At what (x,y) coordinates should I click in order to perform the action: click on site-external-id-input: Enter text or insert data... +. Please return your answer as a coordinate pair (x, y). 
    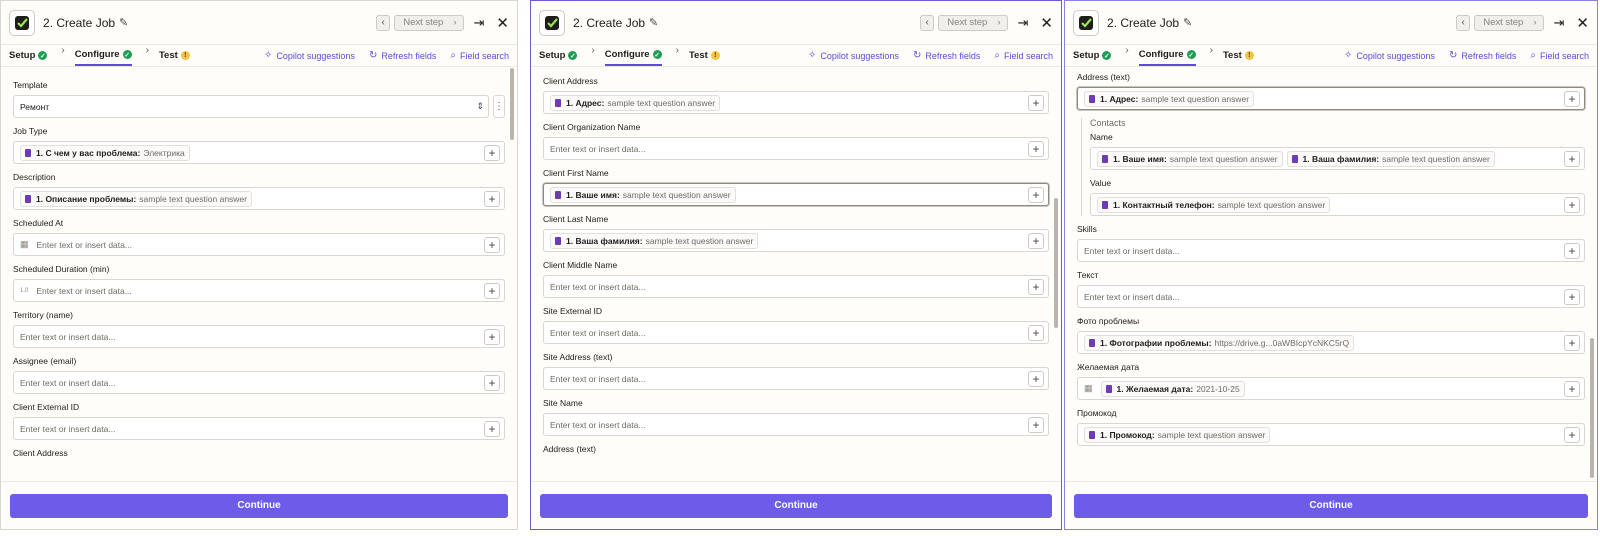
    Looking at the image, I should click on (796, 332).